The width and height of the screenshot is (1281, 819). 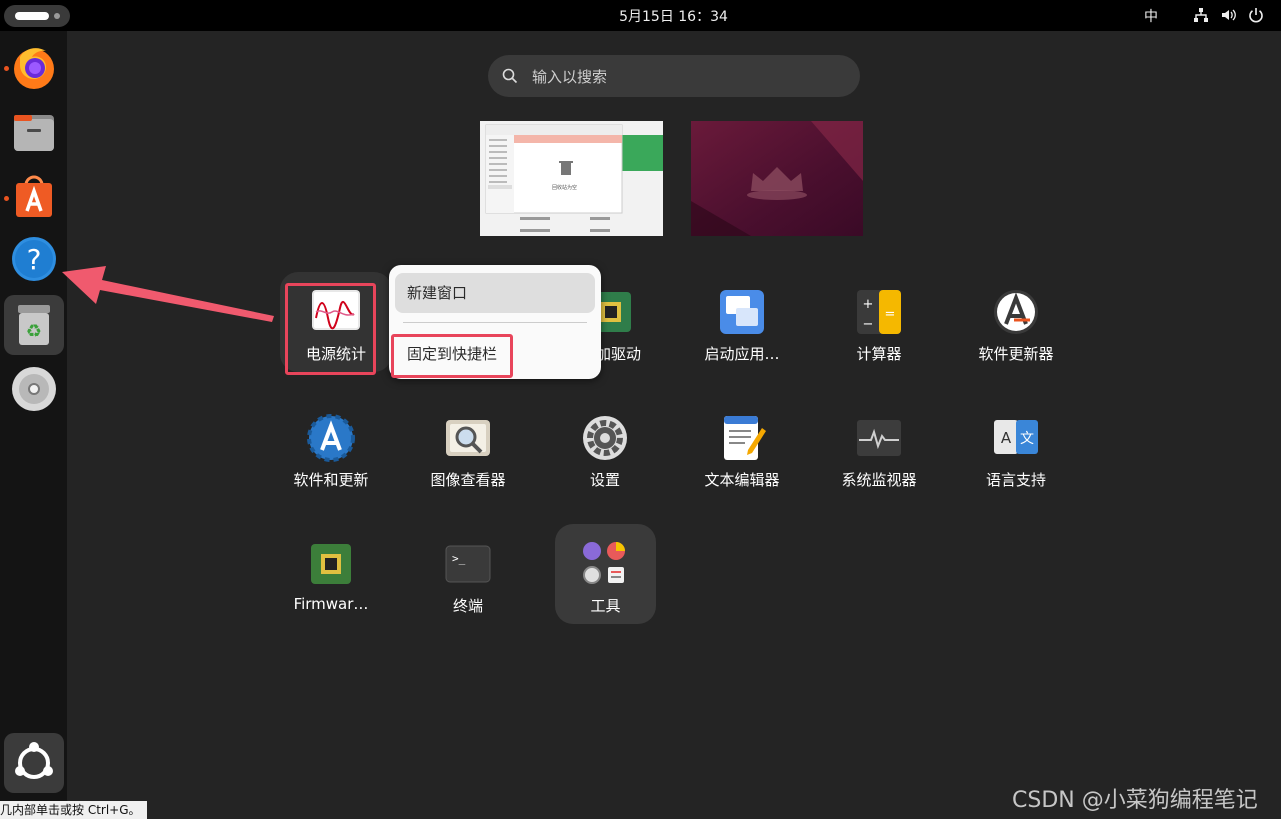 What do you see at coordinates (467, 606) in the screenshot?
I see `app-label: 终端` at bounding box center [467, 606].